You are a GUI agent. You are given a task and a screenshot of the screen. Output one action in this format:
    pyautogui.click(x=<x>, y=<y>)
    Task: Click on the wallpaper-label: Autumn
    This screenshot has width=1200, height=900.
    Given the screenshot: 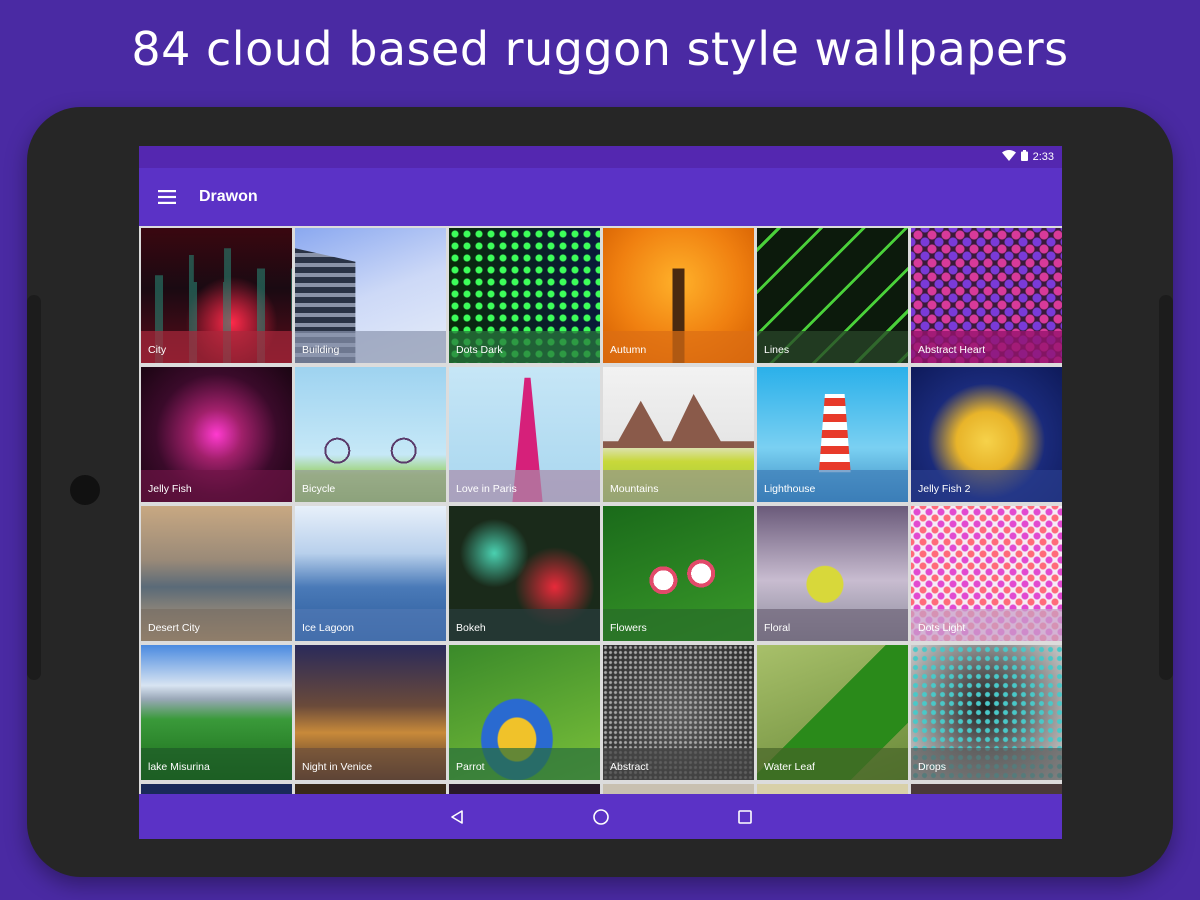 What is the action you would take?
    pyautogui.click(x=628, y=350)
    